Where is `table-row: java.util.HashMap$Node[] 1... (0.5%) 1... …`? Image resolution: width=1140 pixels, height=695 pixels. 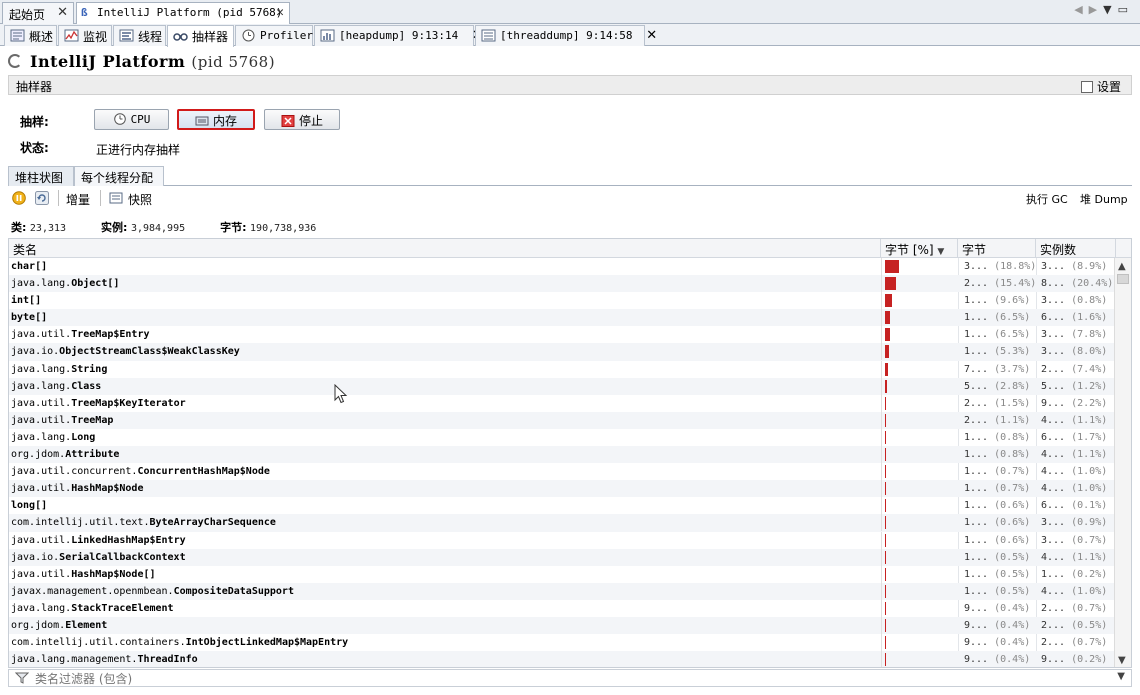
table-row: java.util.HashMap$Node[] 1... (0.5%) 1... … is located at coordinates (562, 574).